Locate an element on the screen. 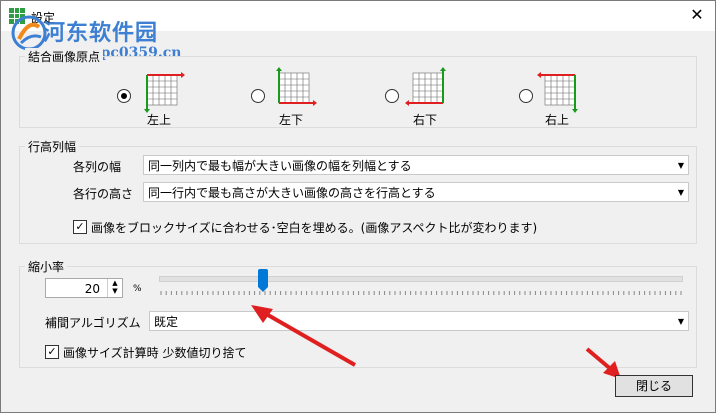  truncate-checkbox: ✓ is located at coordinates (52, 352).